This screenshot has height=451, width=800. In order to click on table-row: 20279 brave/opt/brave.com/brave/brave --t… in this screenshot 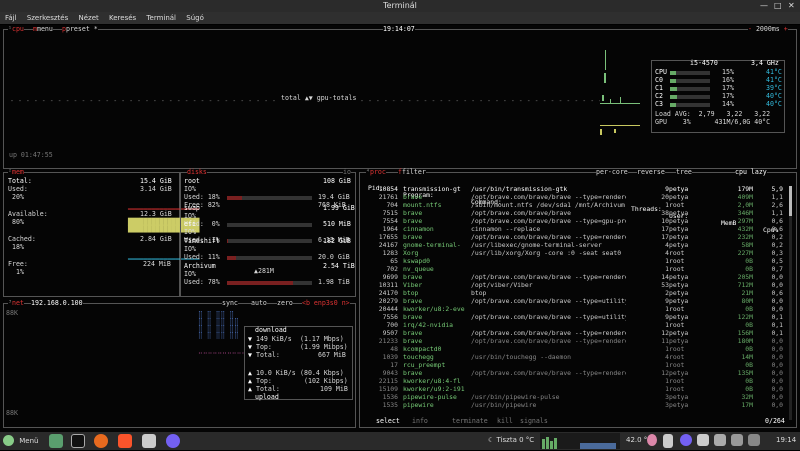, I will do `click(576, 301)`.